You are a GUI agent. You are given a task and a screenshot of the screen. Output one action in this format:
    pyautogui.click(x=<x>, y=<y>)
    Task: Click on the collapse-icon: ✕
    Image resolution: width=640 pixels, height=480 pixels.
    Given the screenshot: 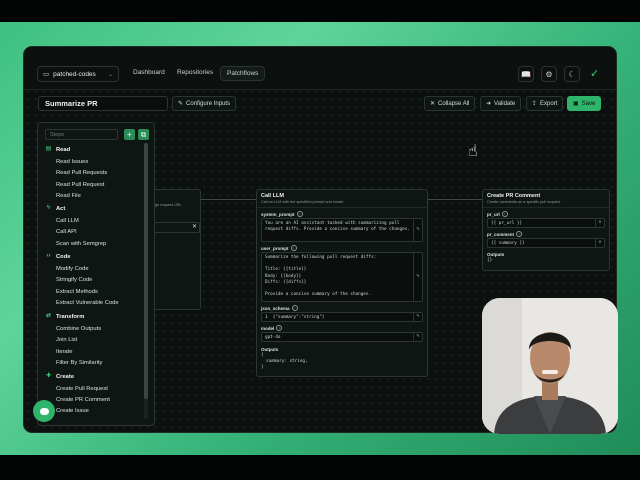 What is the action you would take?
    pyautogui.click(x=433, y=104)
    